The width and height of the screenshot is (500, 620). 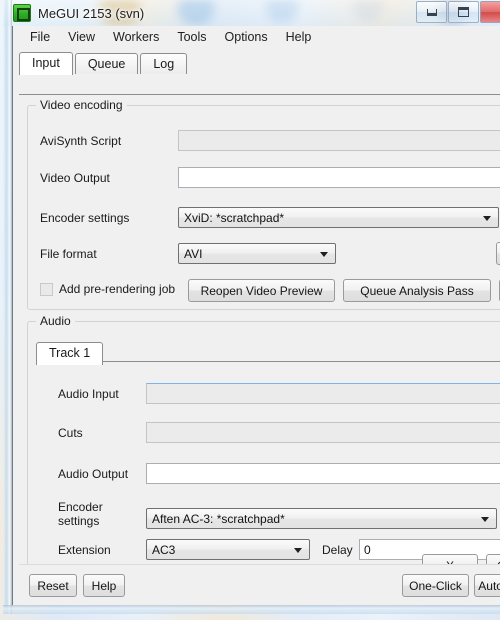 I want to click on audio-encoder-settings-value: Aften AC-3: *scratchpad*, so click(x=218, y=518).